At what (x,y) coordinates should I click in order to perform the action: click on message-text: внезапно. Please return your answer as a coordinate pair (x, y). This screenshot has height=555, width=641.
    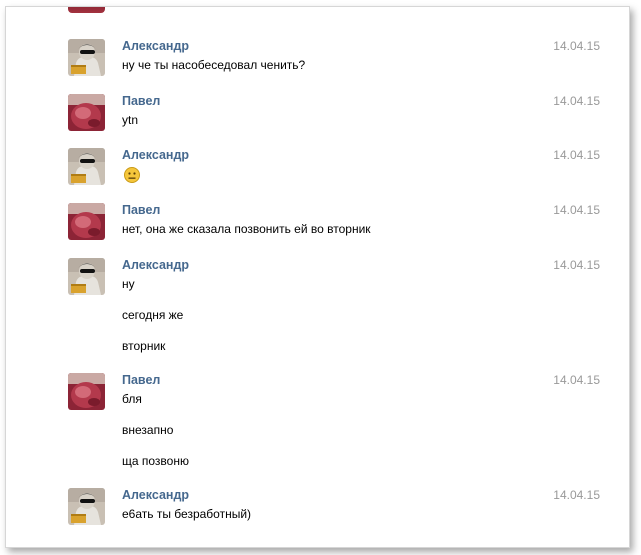
    Looking at the image, I should click on (148, 430).